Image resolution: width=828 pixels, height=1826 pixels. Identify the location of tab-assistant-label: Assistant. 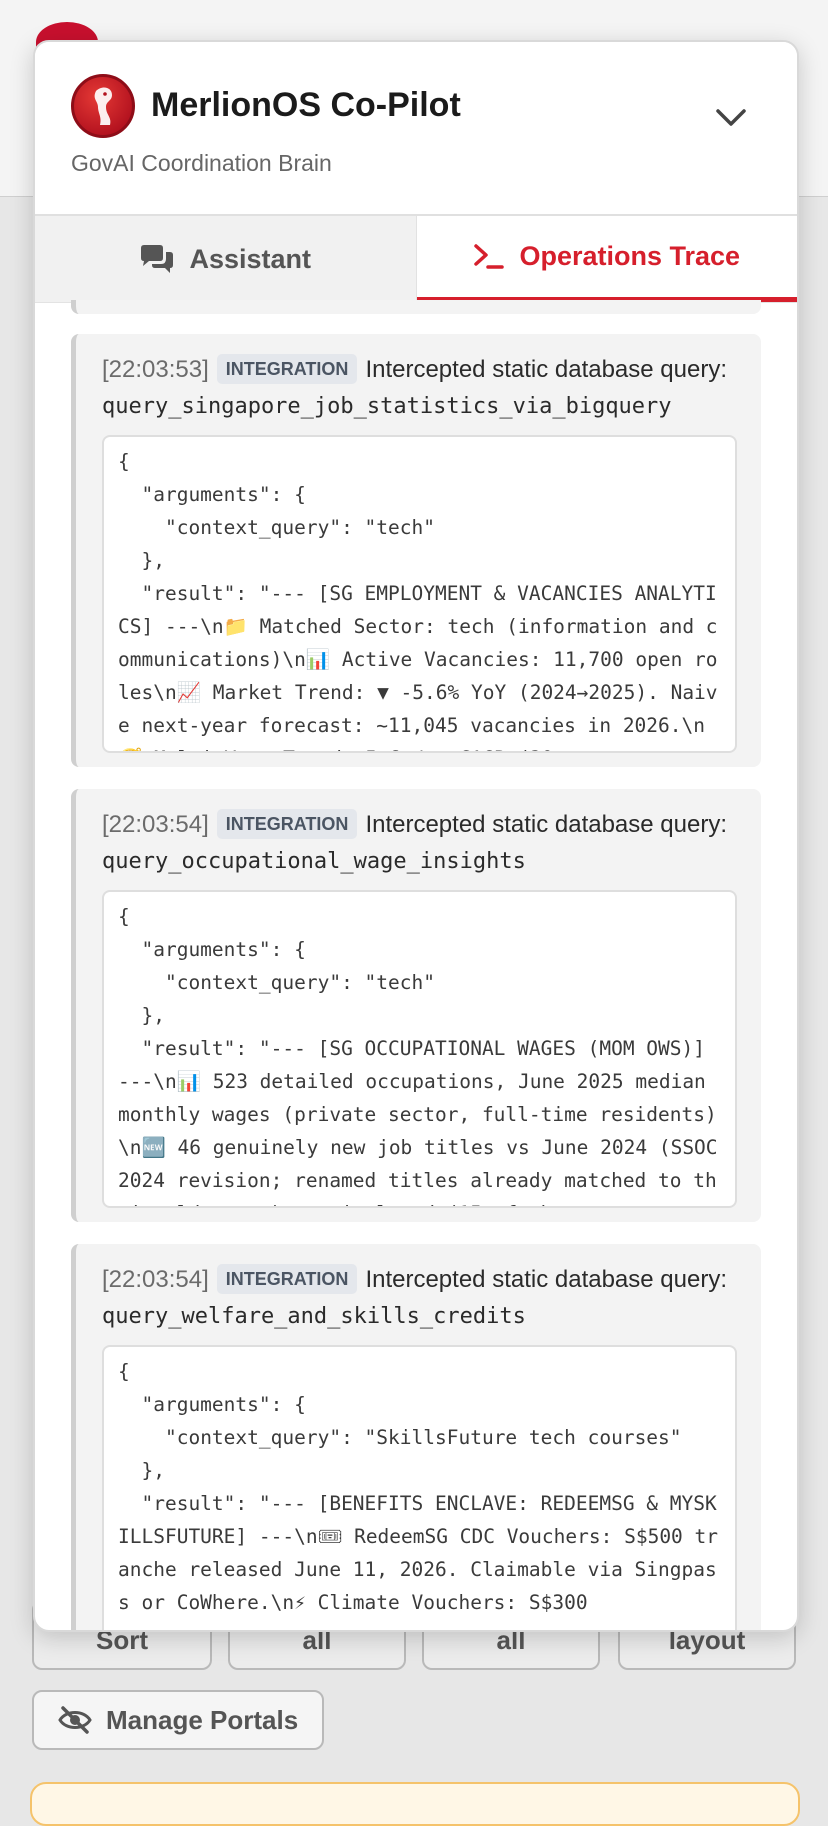
(250, 258).